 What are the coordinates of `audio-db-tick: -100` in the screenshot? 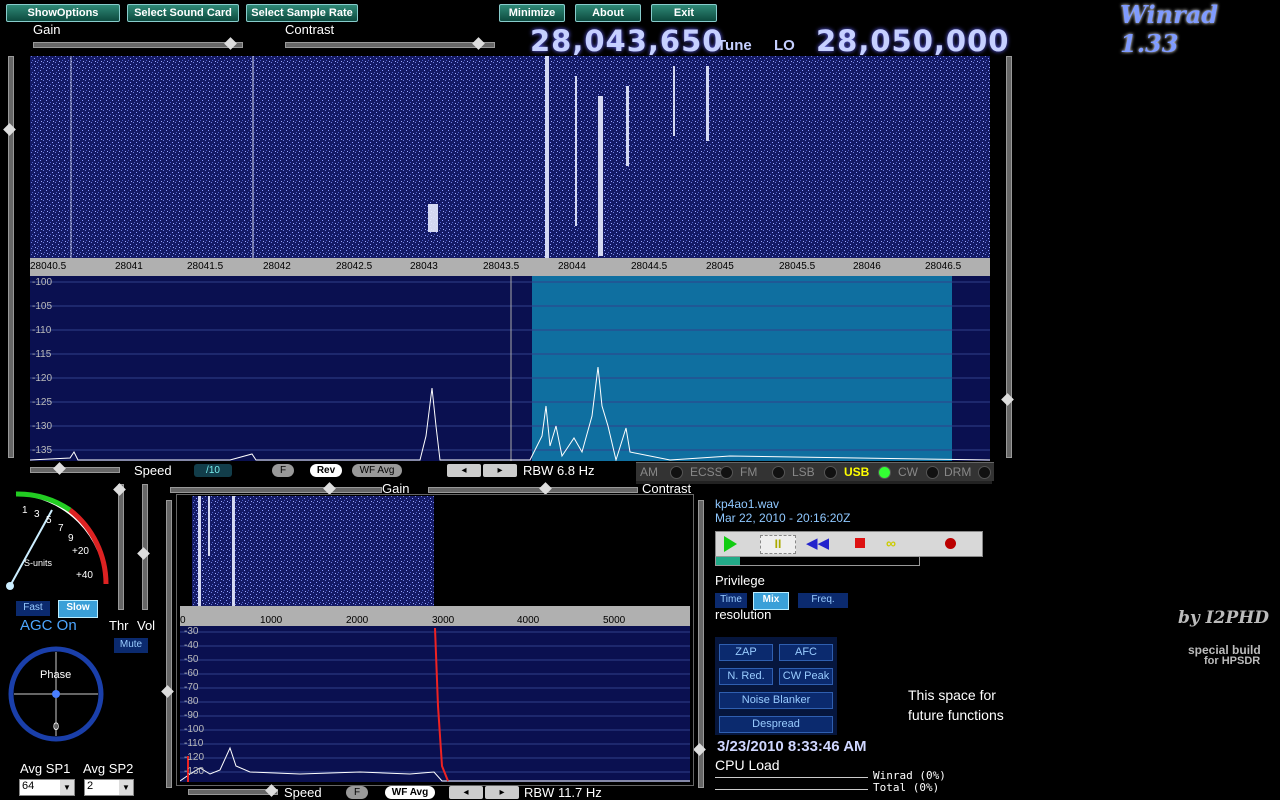 It's located at (194, 729).